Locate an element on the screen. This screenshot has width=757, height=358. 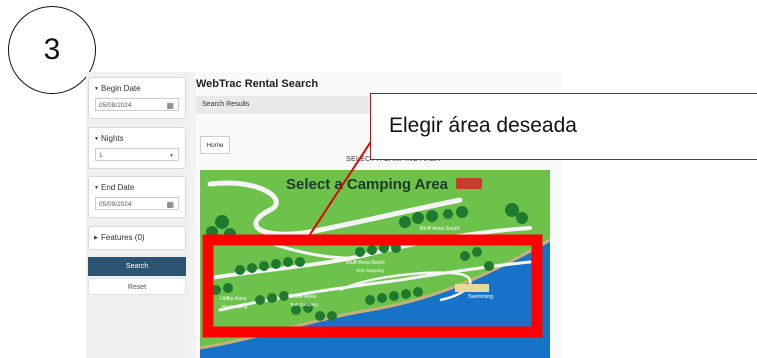
area-sub-grove: Tent Camping is located at coordinates (304, 304).